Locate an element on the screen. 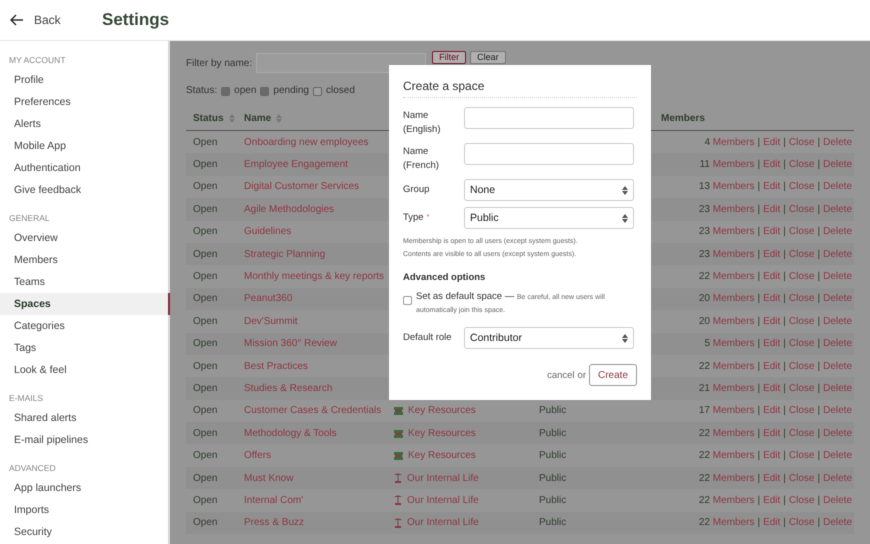 This screenshot has height=544, width=870. filter-button: Filter is located at coordinates (449, 57).